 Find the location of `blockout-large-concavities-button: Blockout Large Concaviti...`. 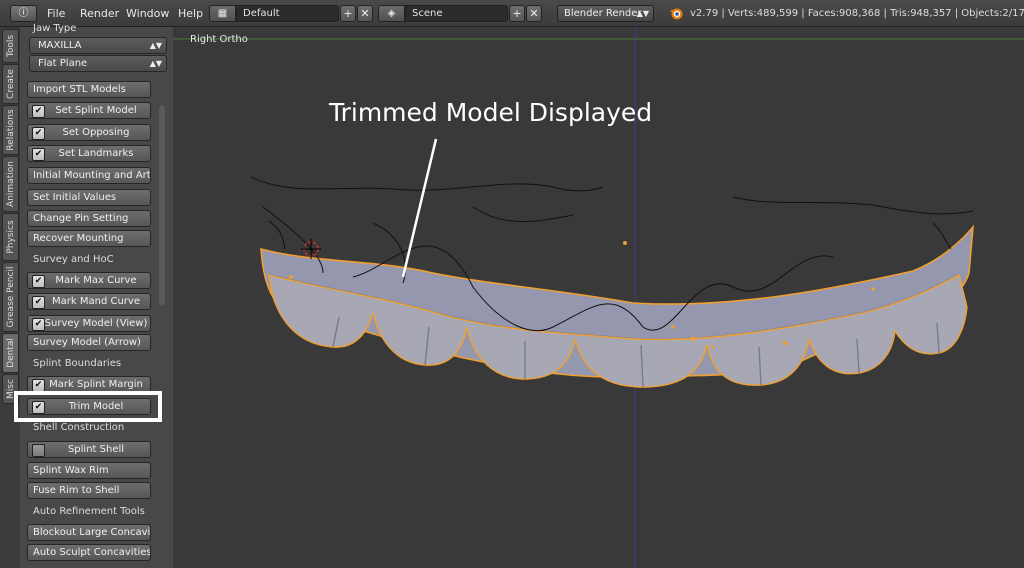

blockout-large-concavities-button: Blockout Large Concaviti... is located at coordinates (89, 532).